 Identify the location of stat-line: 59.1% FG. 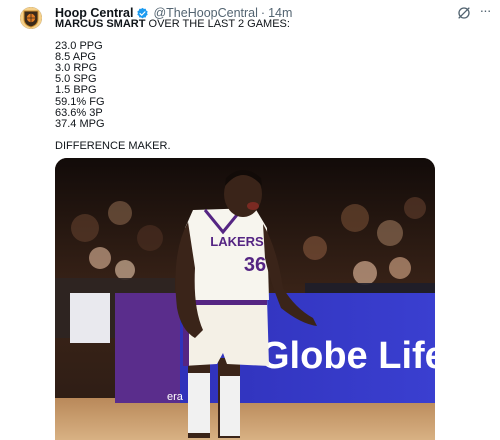
(80, 101).